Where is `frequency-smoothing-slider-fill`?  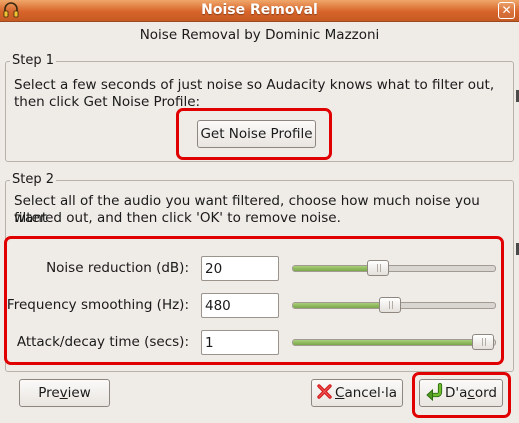 frequency-smoothing-slider-fill is located at coordinates (341, 305).